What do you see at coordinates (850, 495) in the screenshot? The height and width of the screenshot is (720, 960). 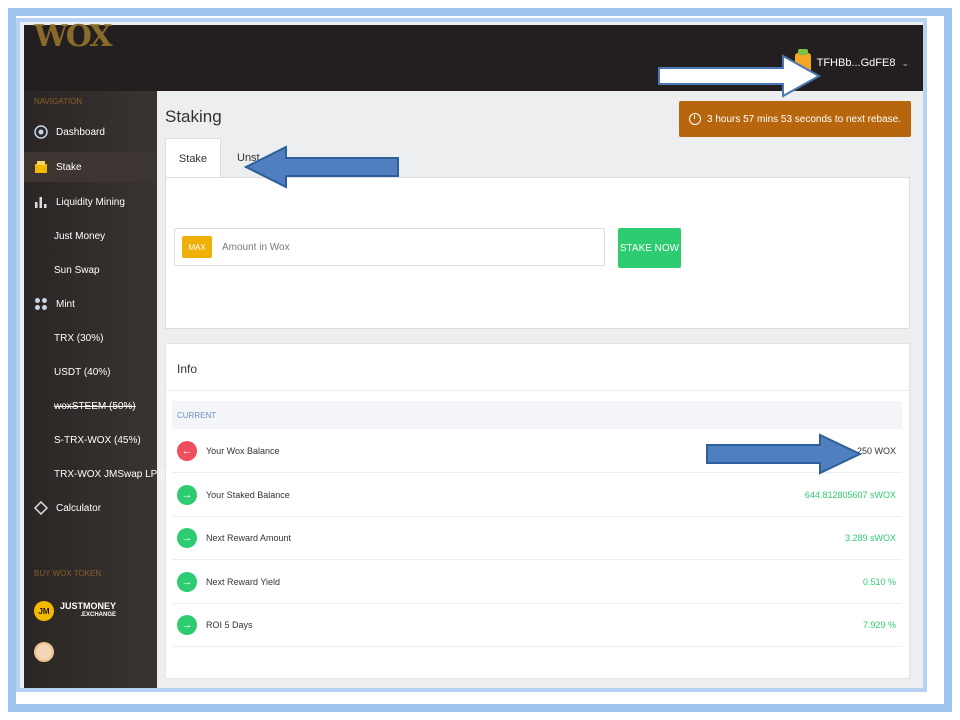 I see `info-row-value: 644.812805607 sWOX` at bounding box center [850, 495].